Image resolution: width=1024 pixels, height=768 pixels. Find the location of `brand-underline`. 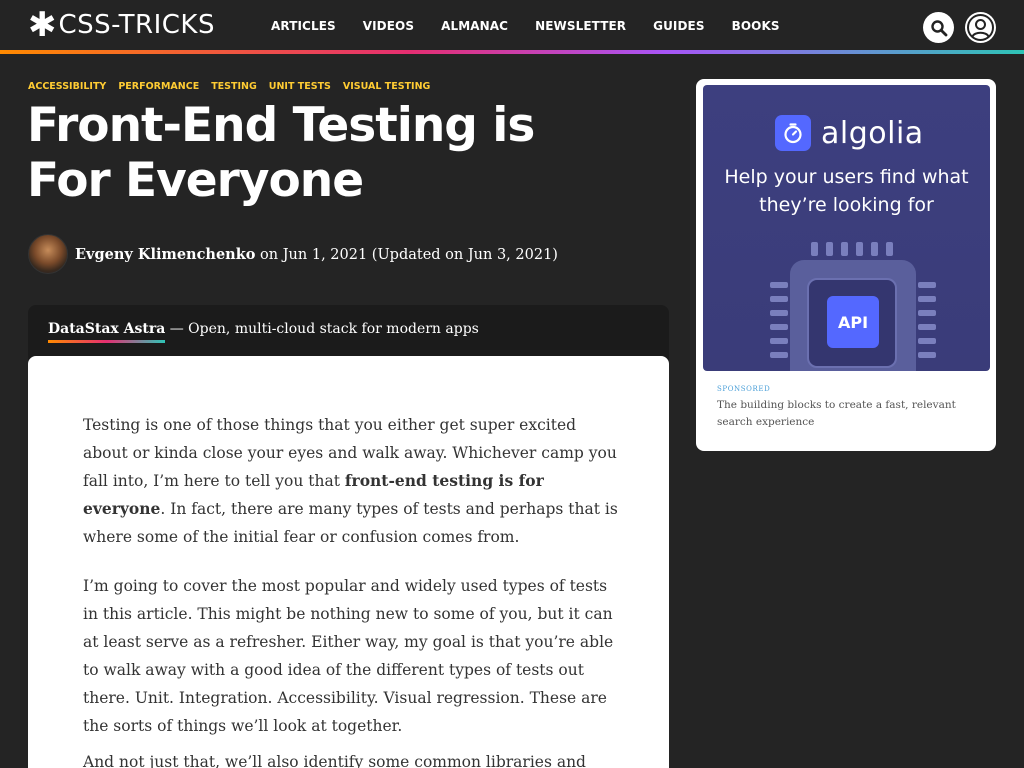

brand-underline is located at coordinates (107, 341).